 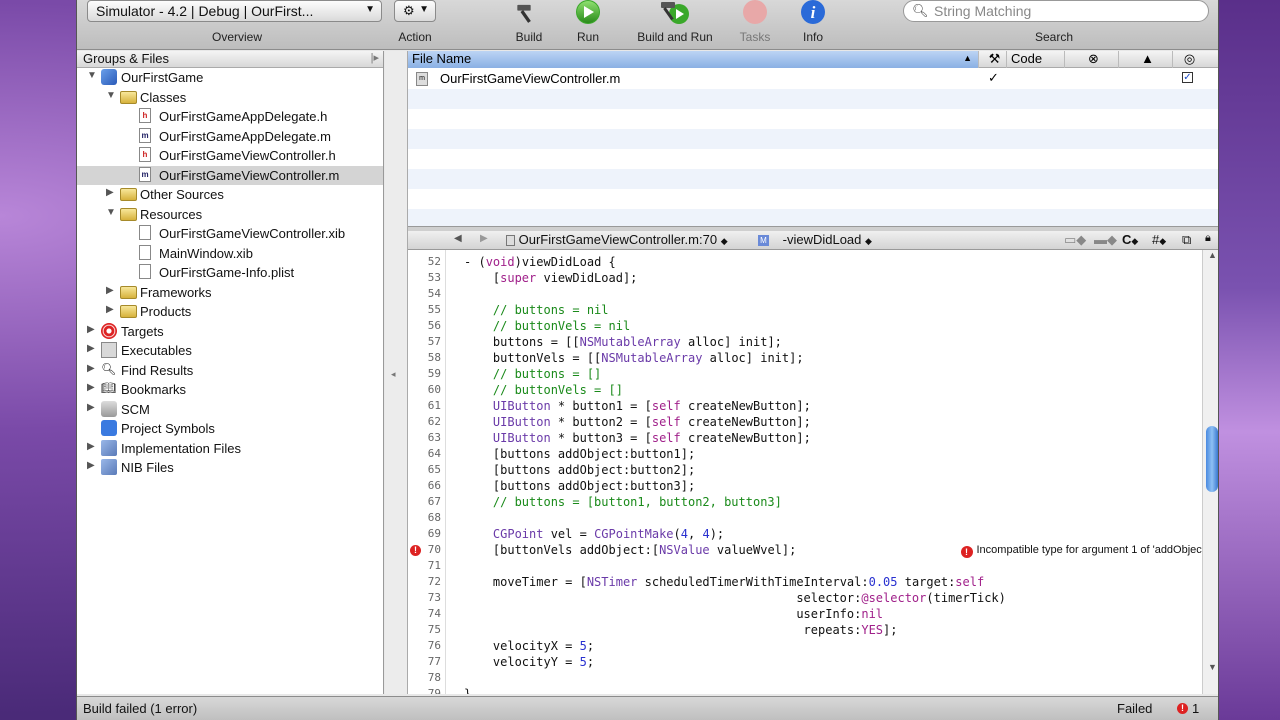 What do you see at coordinates (803, 615) in the screenshot?
I see `code-line: 74 userInfo:nil` at bounding box center [803, 615].